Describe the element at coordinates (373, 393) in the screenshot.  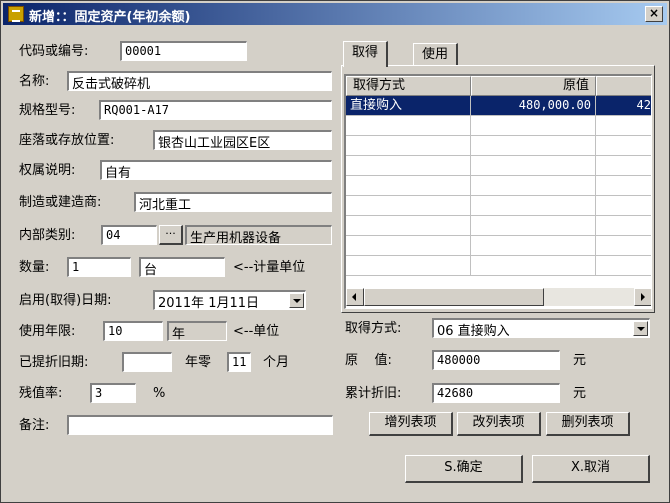
I see `accum-label: 累计折旧:` at that location.